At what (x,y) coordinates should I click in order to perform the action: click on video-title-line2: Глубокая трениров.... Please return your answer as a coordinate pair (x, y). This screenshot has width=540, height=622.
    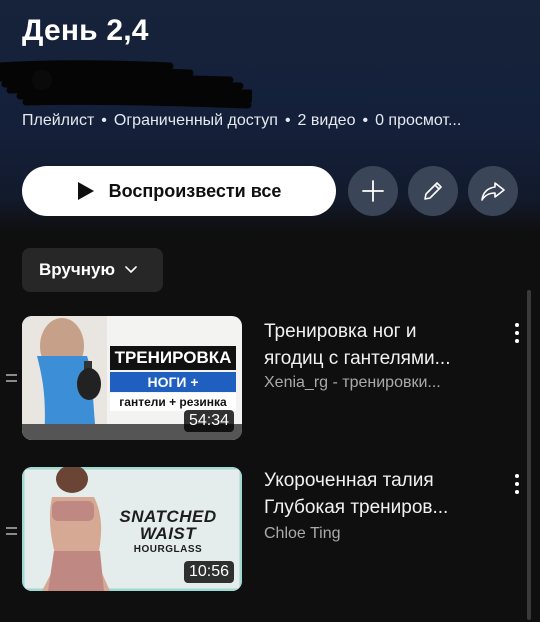
    Looking at the image, I should click on (356, 507).